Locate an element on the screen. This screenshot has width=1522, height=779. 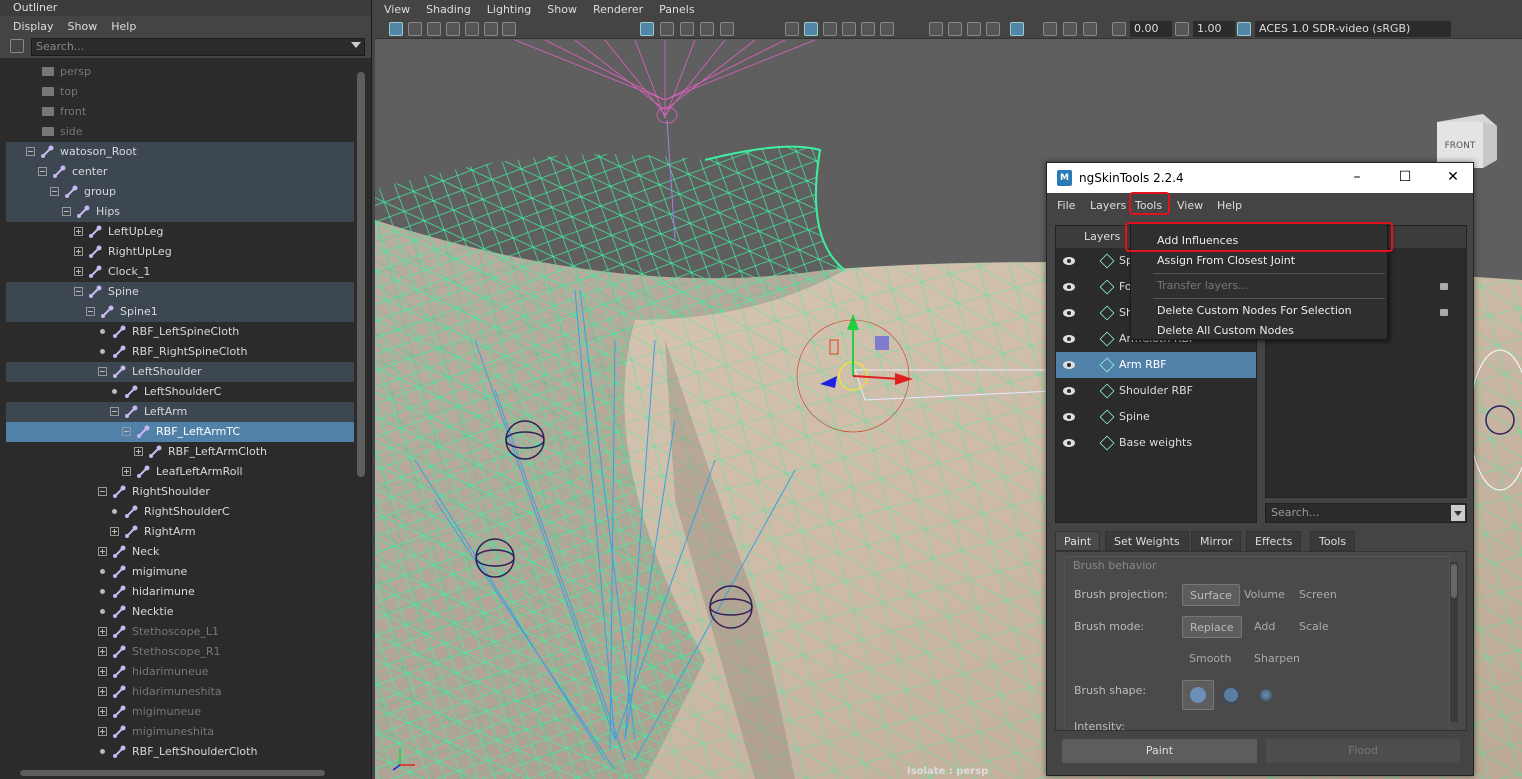
mode-scale-button: Scale is located at coordinates (1314, 627).